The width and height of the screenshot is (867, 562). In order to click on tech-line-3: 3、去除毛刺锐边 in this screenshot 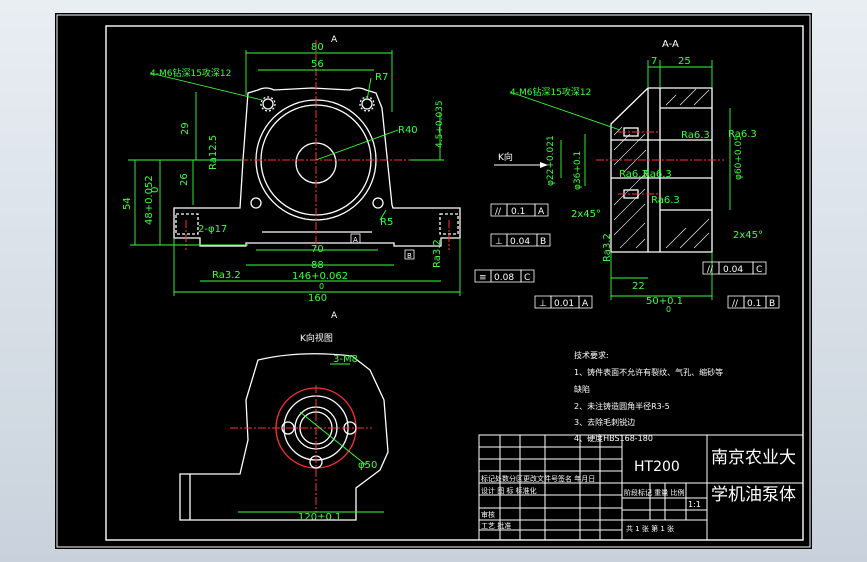, I will do `click(604, 422)`.